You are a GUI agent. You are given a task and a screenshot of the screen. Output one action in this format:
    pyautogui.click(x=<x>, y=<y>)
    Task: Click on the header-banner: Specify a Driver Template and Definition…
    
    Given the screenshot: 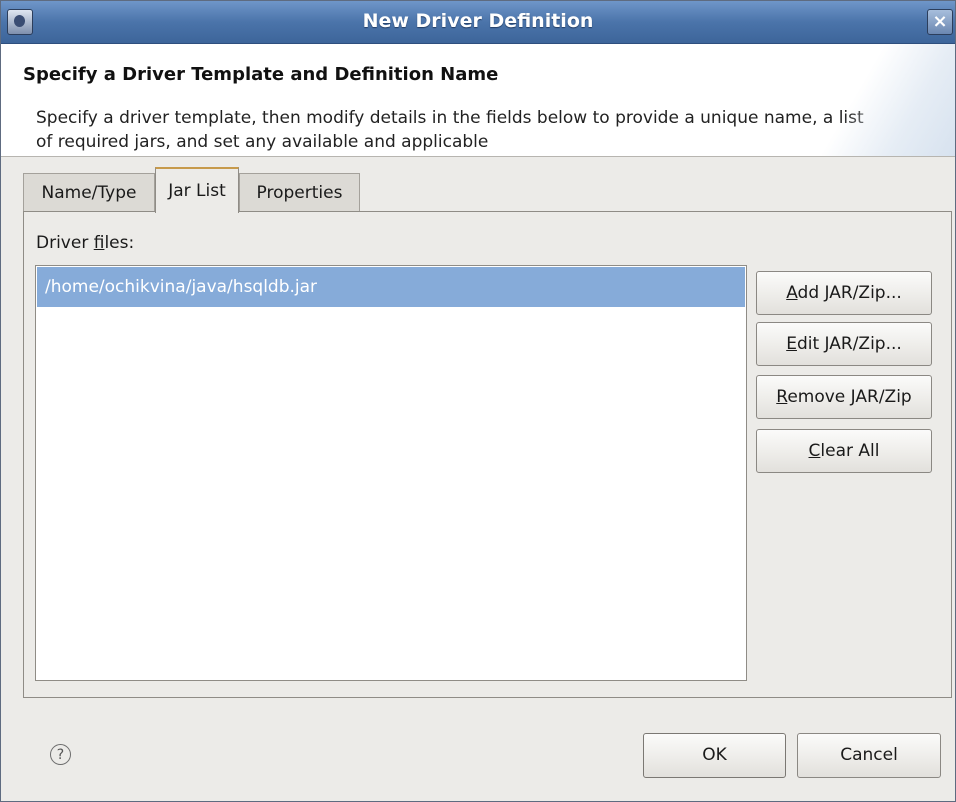 What is the action you would take?
    pyautogui.click(x=478, y=100)
    